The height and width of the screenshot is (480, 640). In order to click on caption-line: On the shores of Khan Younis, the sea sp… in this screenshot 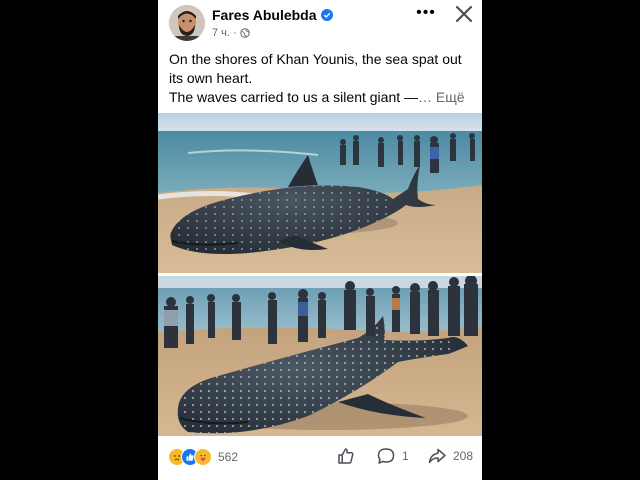, I will do `click(315, 68)`.